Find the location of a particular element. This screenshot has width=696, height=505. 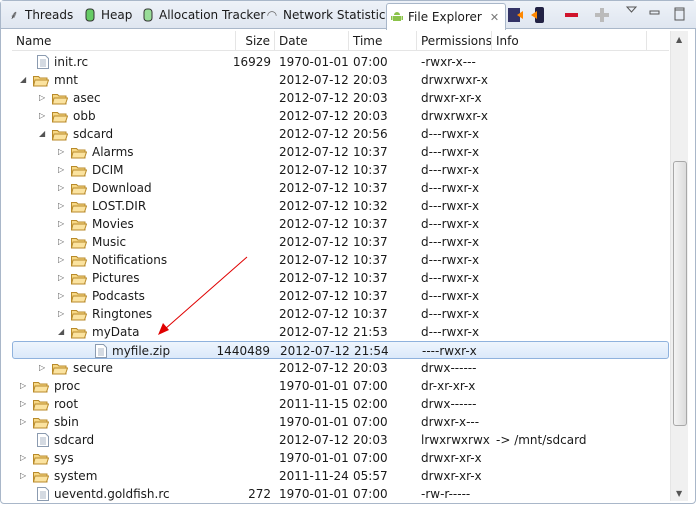

column-header-size: Size is located at coordinates (255, 41).